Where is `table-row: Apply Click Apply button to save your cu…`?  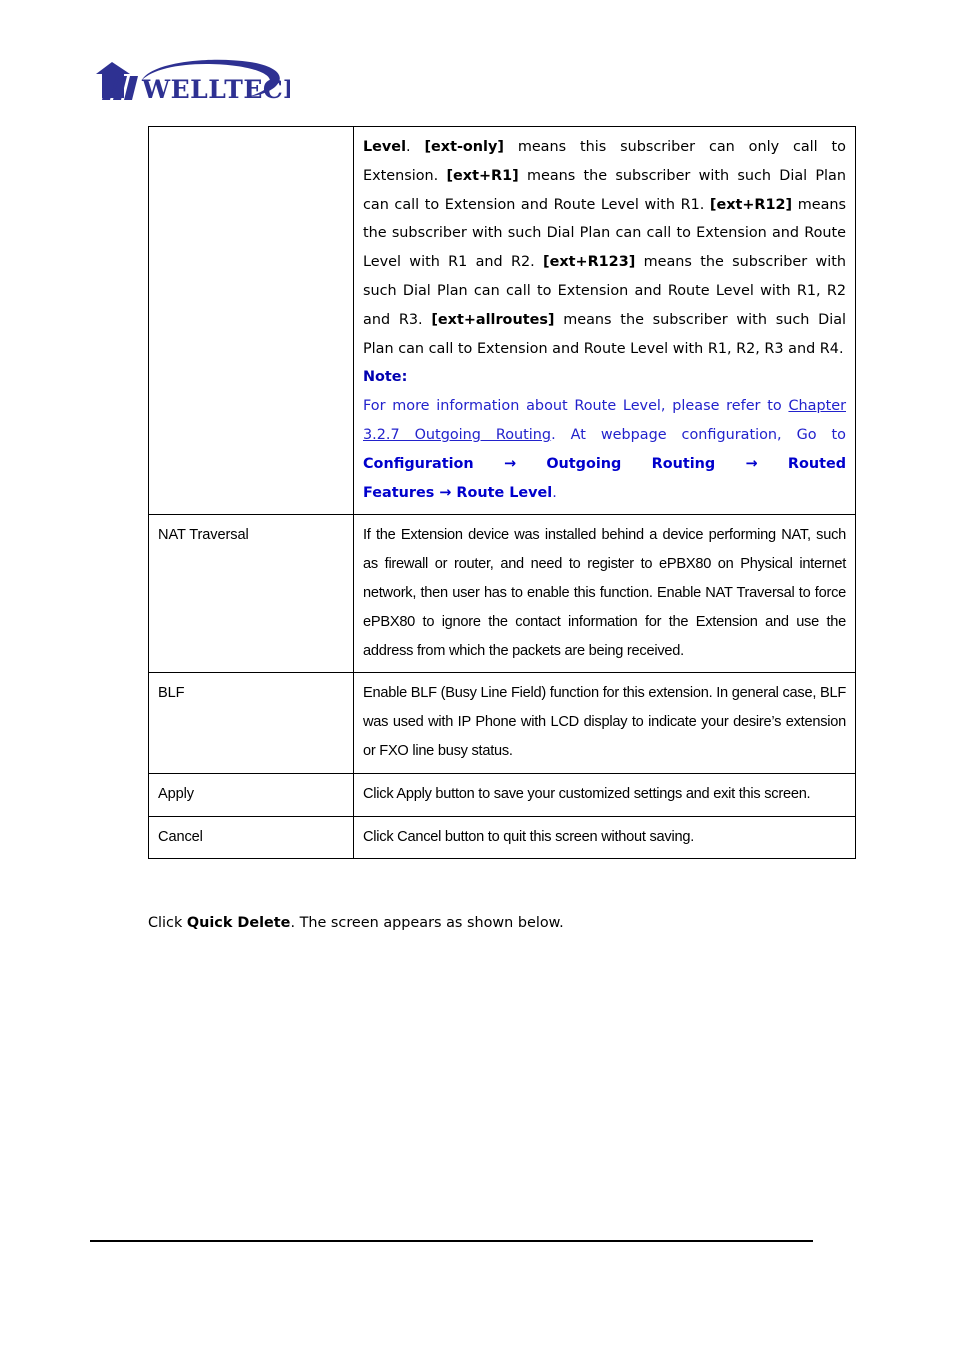
table-row: Apply Click Apply button to save your cu… is located at coordinates (502, 794).